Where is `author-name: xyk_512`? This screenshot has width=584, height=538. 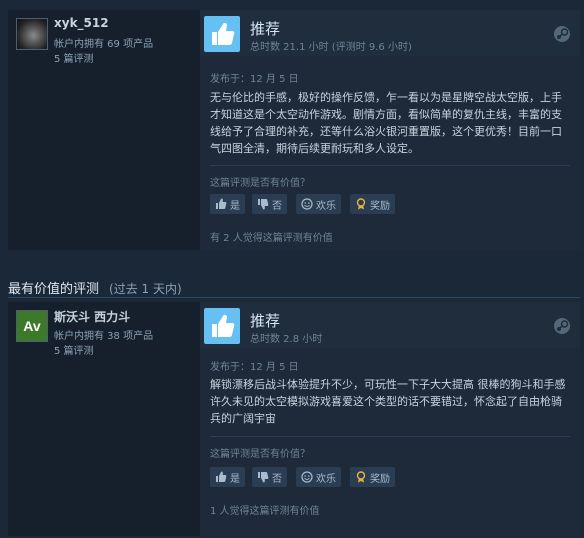 author-name: xyk_512 is located at coordinates (81, 23).